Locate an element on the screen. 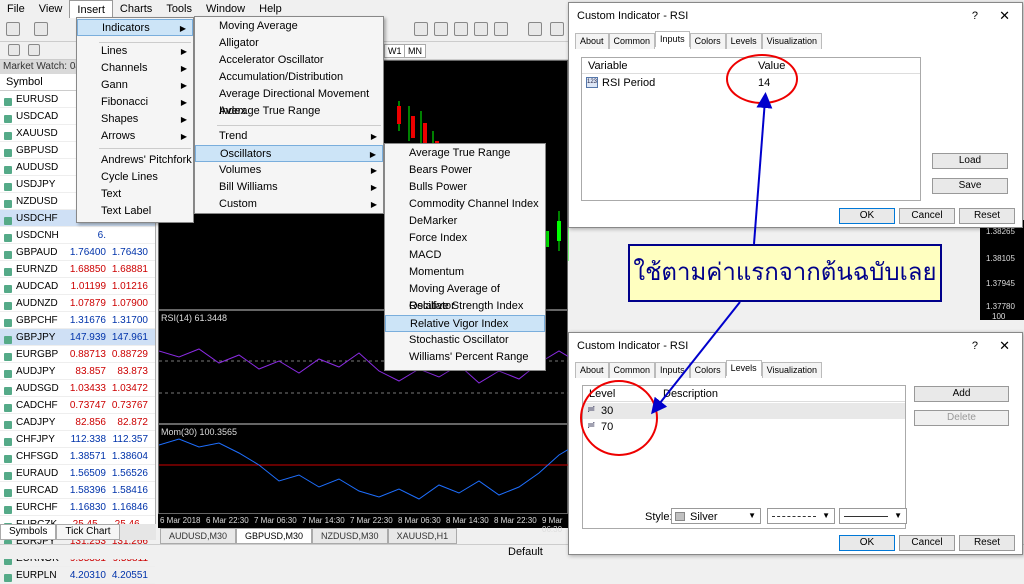 The height and width of the screenshot is (584, 1024). menu-item-force-index: Force Index is located at coordinates (465, 238).